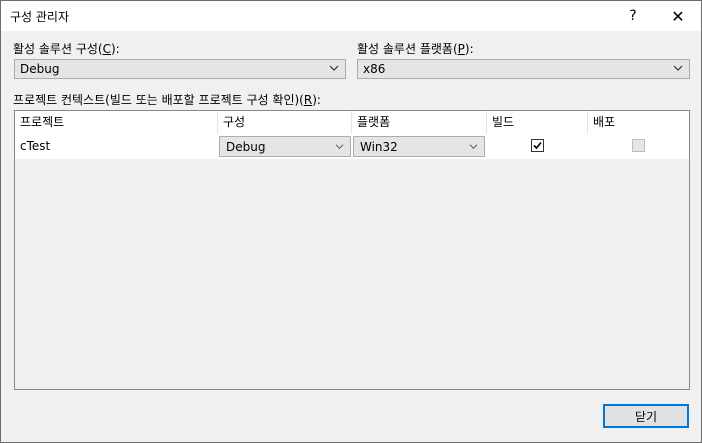 This screenshot has width=702, height=443. What do you see at coordinates (638, 122) in the screenshot?
I see `column-header-deploy: 배포` at bounding box center [638, 122].